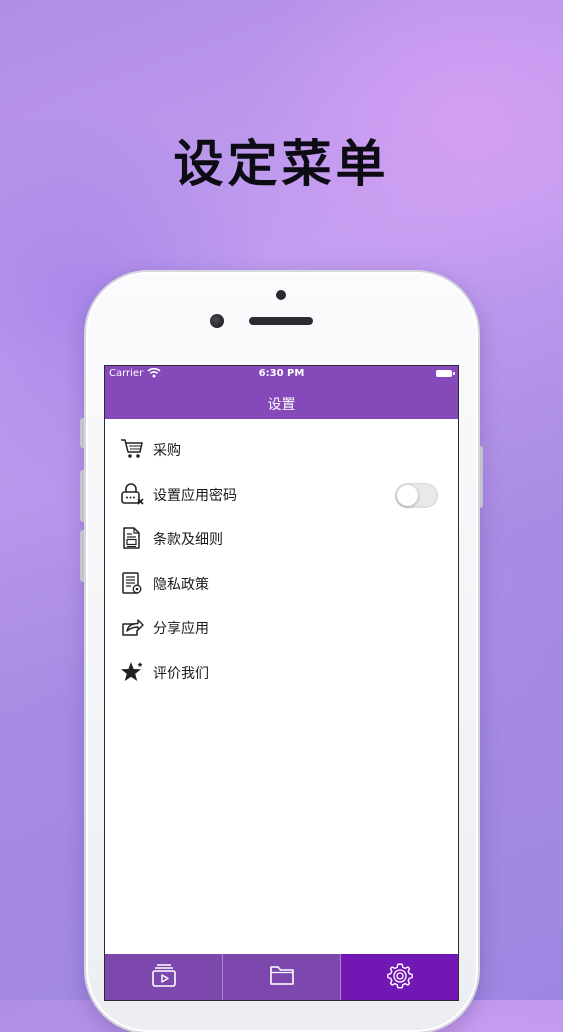 This screenshot has height=1032, width=563. What do you see at coordinates (132, 538) in the screenshot?
I see `document-icon` at bounding box center [132, 538].